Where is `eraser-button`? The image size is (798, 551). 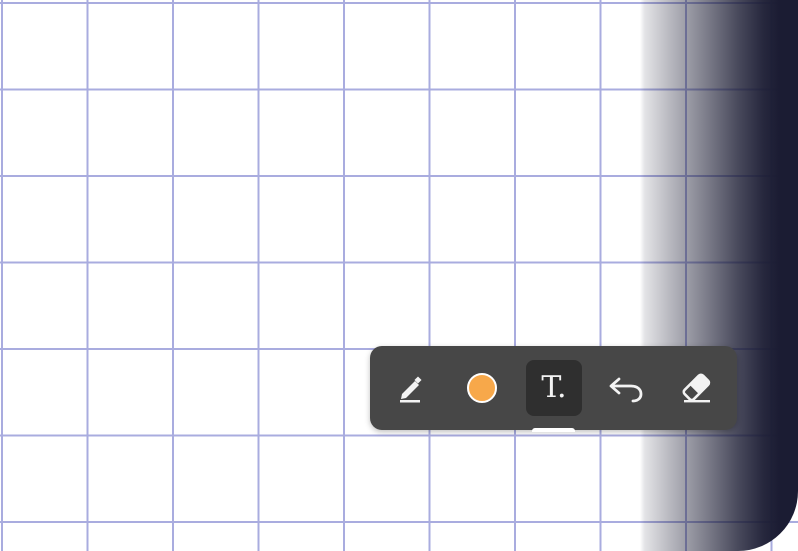 eraser-button is located at coordinates (696, 388).